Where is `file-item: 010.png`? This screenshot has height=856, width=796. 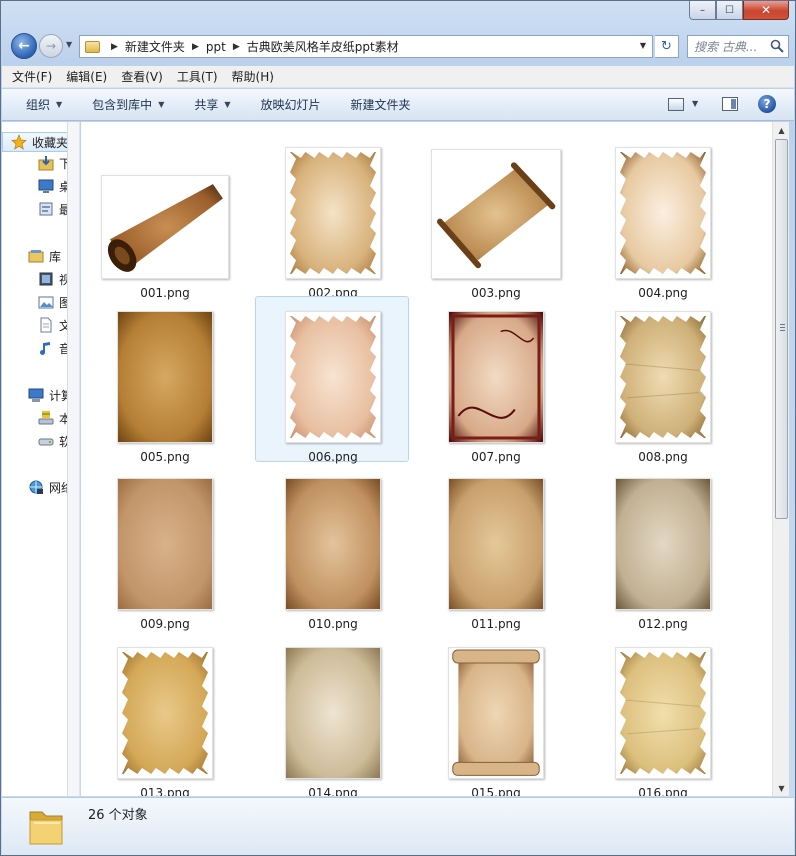 file-item: 010.png is located at coordinates (332, 547).